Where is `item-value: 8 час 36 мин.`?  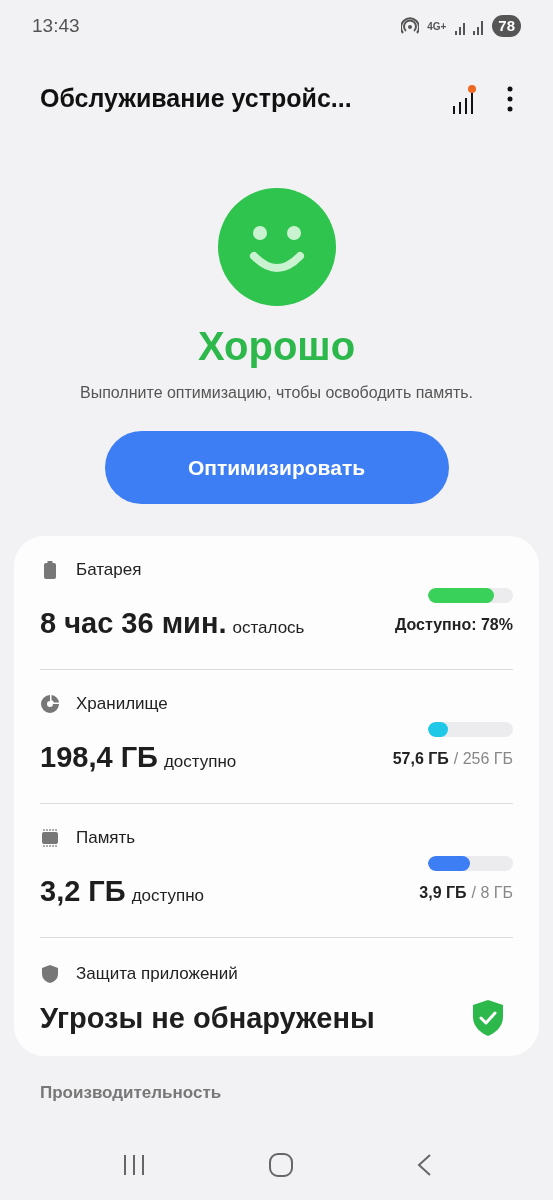
item-value: 8 час 36 мин. is located at coordinates (133, 623).